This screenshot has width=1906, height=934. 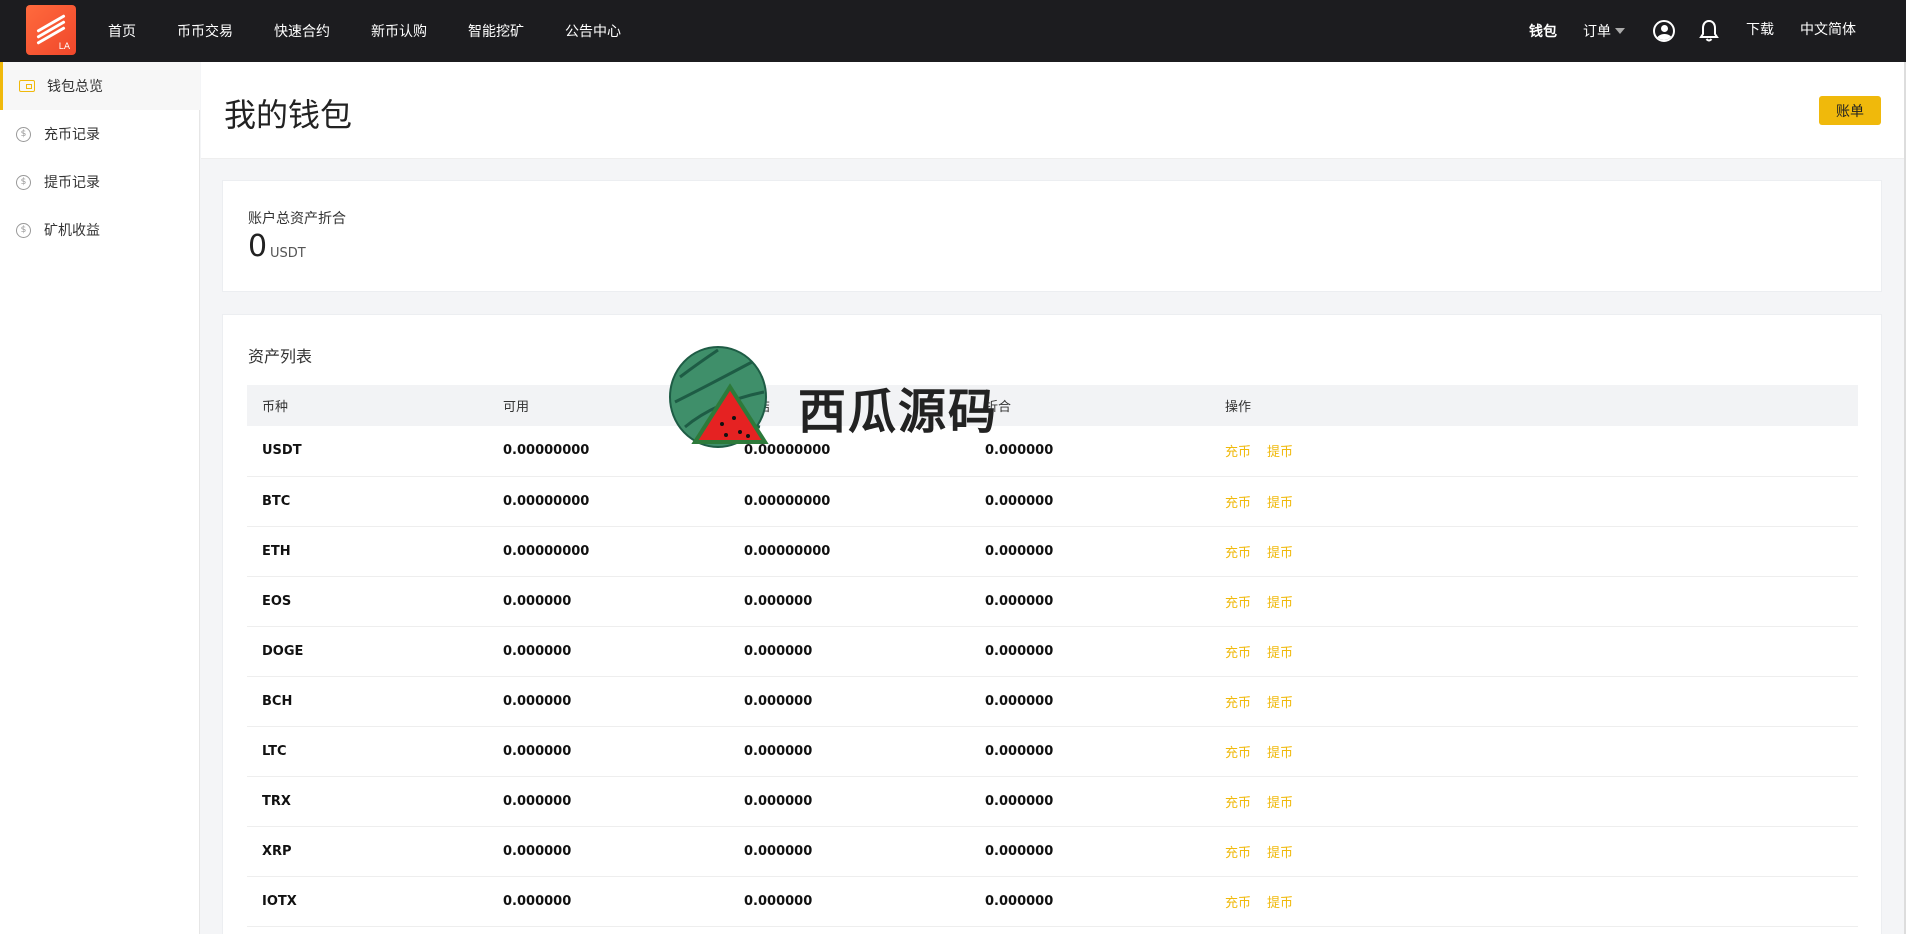 I want to click on asset-coin-cell: USDT, so click(x=282, y=451).